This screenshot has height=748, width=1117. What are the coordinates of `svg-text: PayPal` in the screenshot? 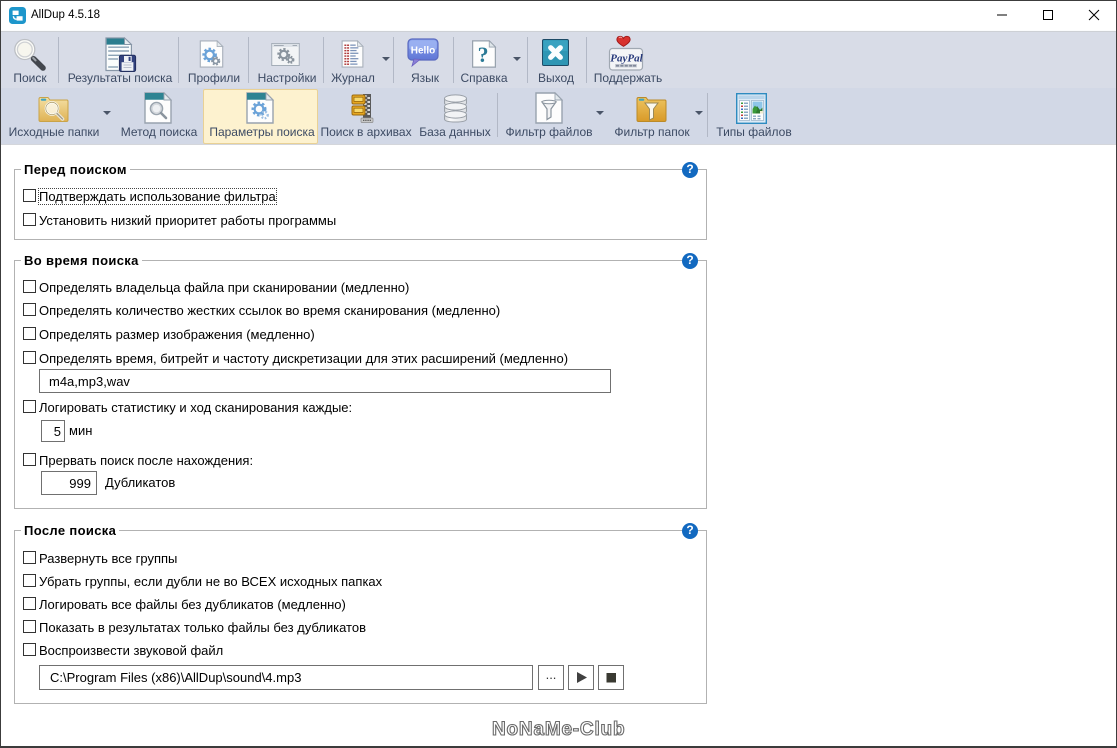 It's located at (626, 59).